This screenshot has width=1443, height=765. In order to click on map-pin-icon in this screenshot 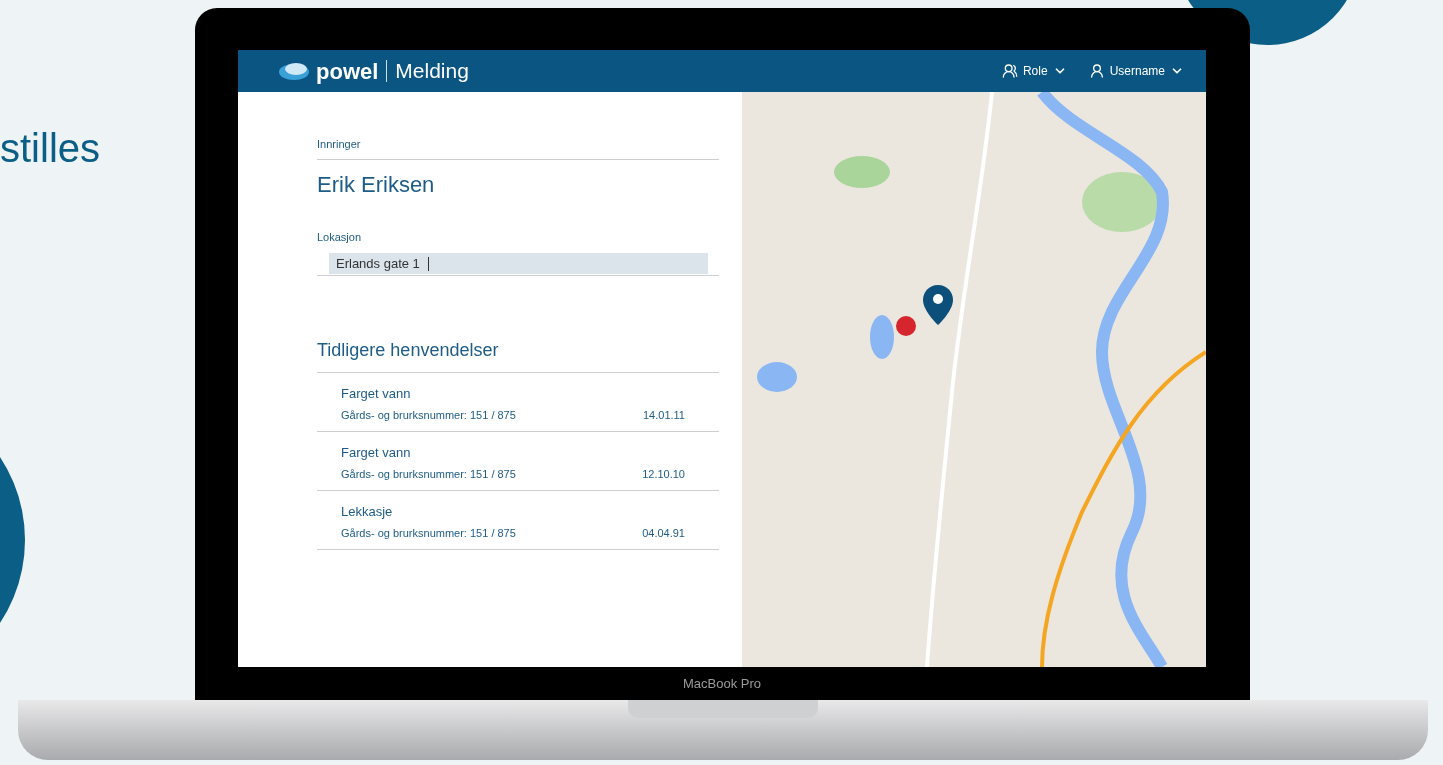, I will do `click(938, 305)`.